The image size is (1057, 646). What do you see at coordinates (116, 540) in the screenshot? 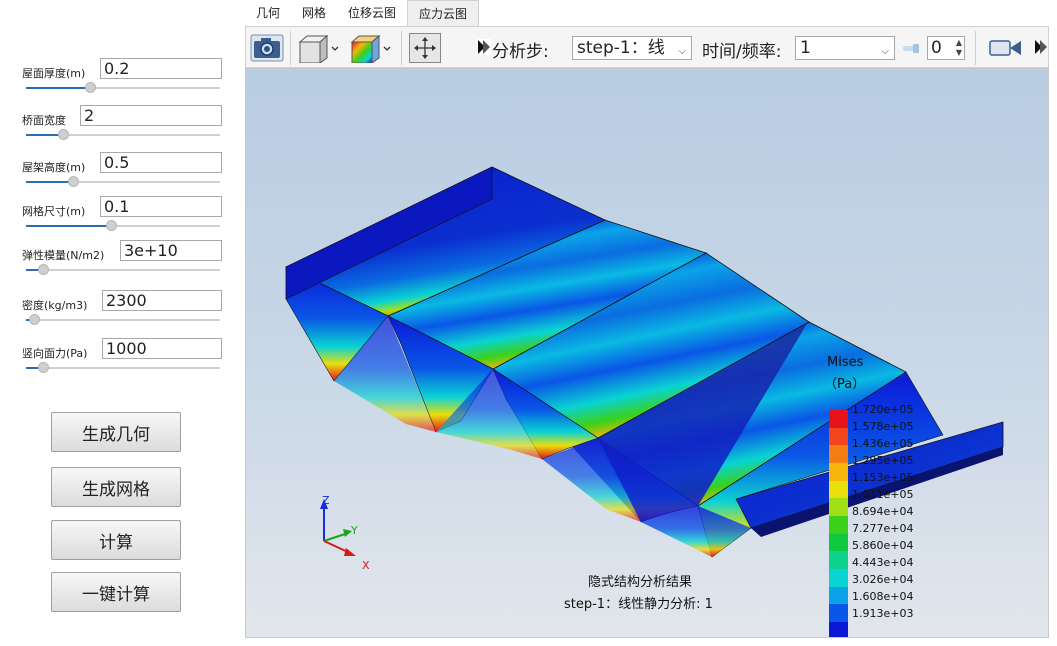
I see `compute-button: 计算` at bounding box center [116, 540].